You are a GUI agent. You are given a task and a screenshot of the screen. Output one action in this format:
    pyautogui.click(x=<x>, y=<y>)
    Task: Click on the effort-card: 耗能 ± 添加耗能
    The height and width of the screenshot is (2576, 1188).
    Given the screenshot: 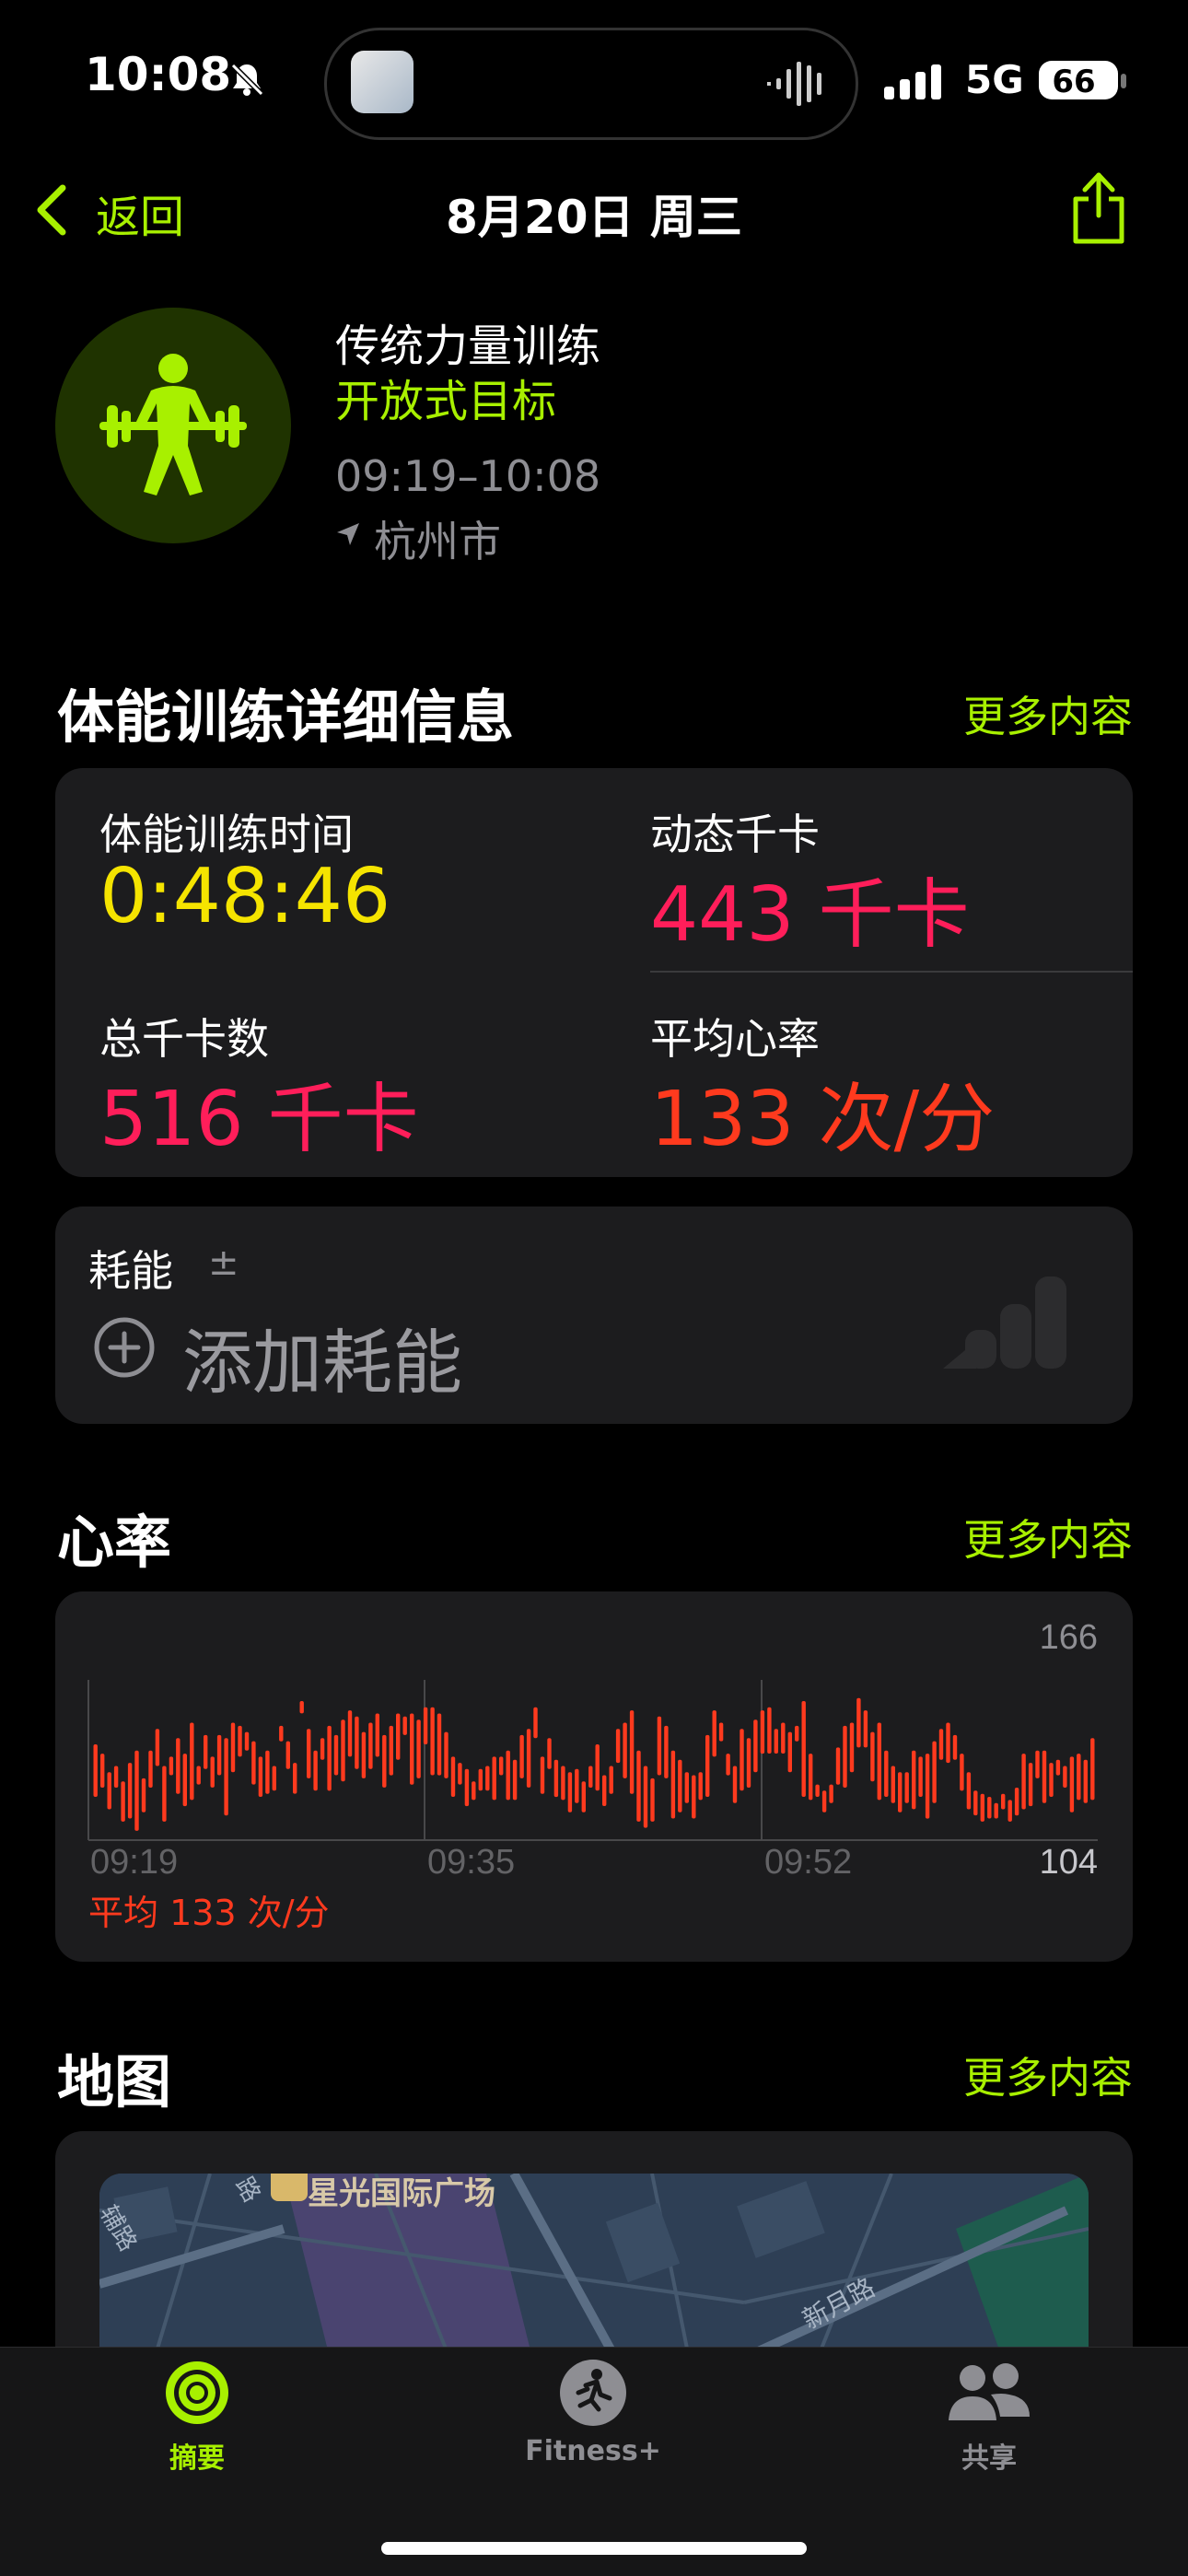 What is the action you would take?
    pyautogui.click(x=594, y=1315)
    